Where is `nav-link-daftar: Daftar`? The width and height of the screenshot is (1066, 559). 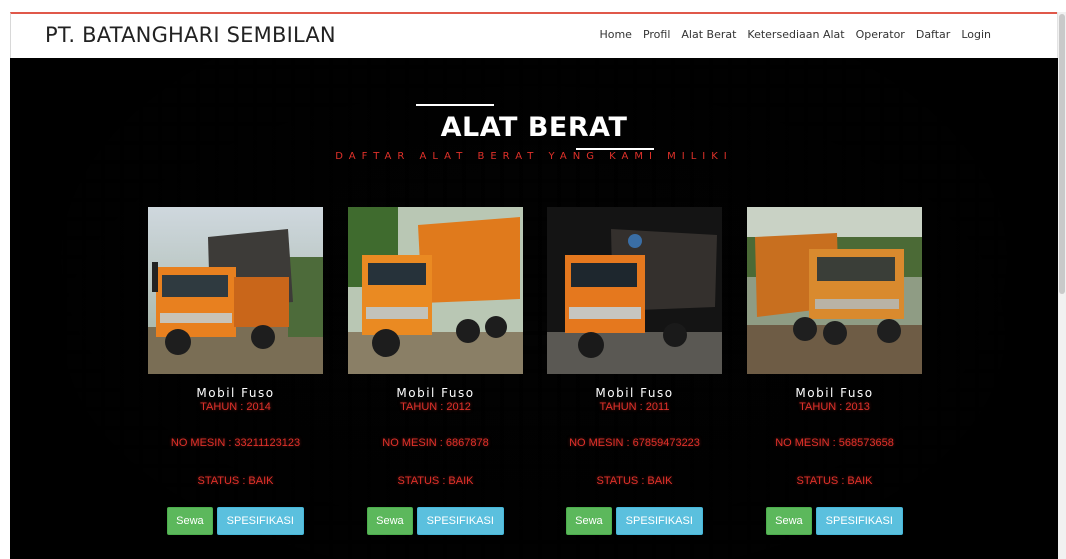
nav-link-daftar: Daftar is located at coordinates (933, 34).